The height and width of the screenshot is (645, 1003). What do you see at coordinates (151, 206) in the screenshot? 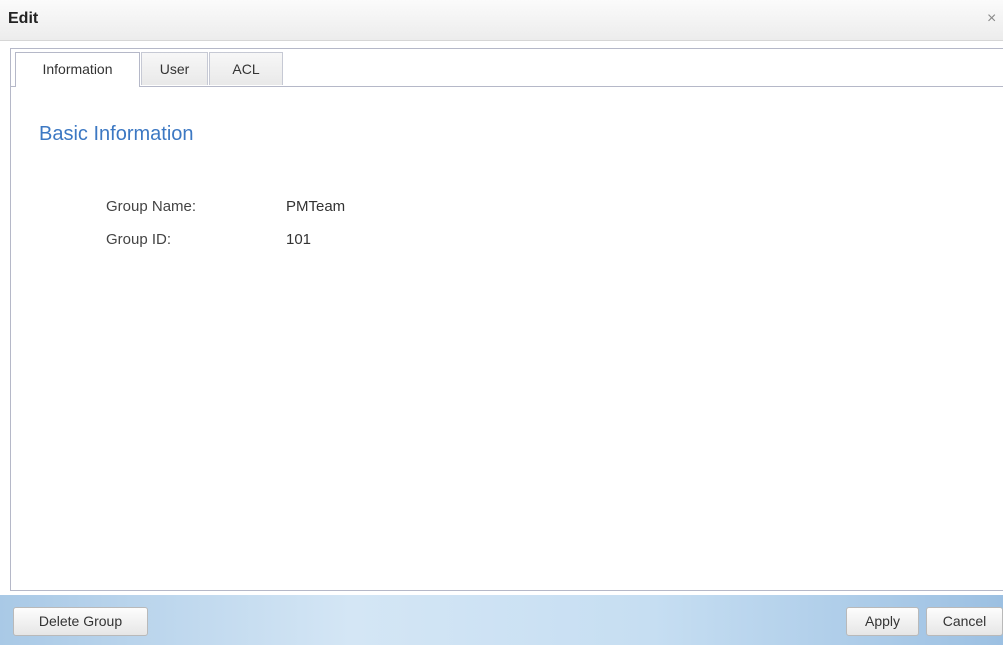
I see `group-name-label: Group Name:` at bounding box center [151, 206].